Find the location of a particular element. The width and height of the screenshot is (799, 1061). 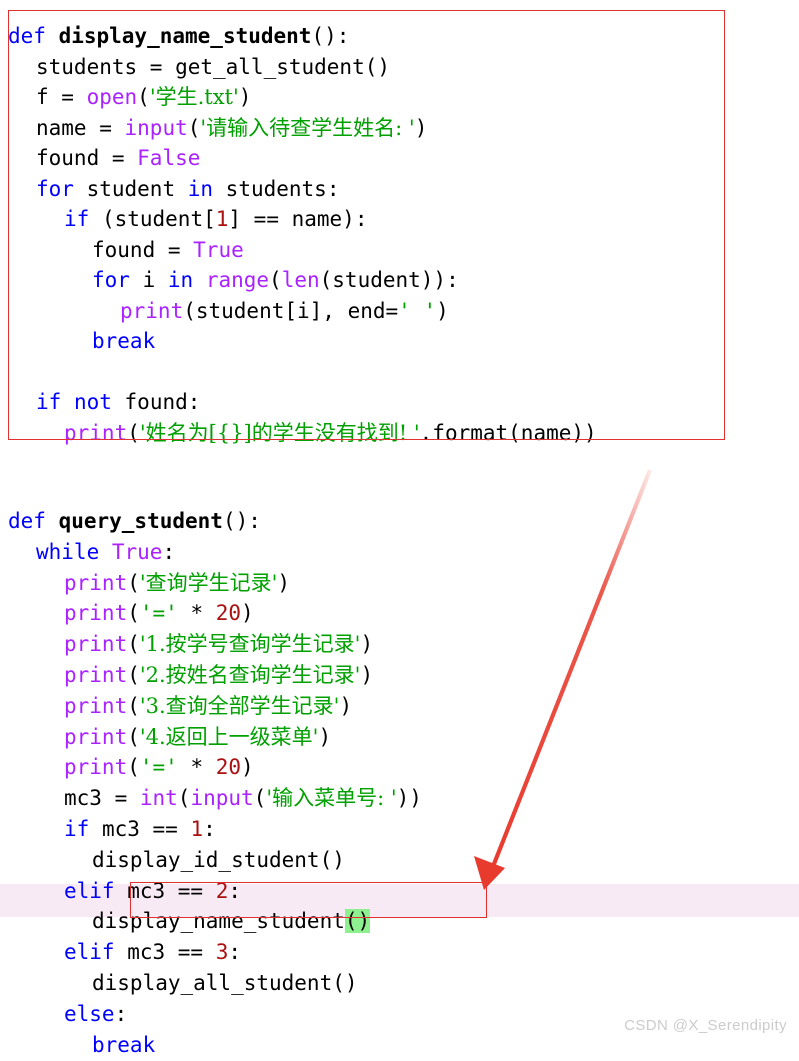

code-line: for student in students: is located at coordinates (173, 189).